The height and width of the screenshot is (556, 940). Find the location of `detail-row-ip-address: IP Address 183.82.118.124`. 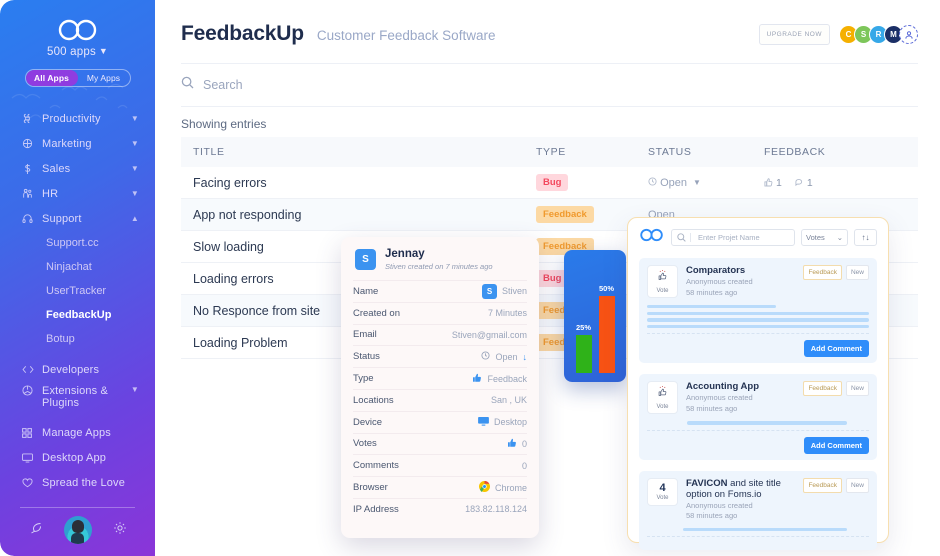

detail-row-ip-address: IP Address 183.82.118.124 is located at coordinates (440, 508).